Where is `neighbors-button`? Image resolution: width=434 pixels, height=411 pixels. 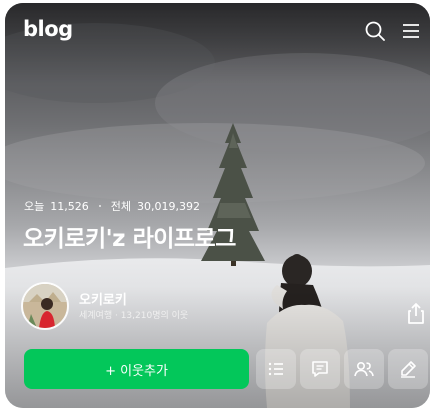
neighbors-button is located at coordinates (364, 369).